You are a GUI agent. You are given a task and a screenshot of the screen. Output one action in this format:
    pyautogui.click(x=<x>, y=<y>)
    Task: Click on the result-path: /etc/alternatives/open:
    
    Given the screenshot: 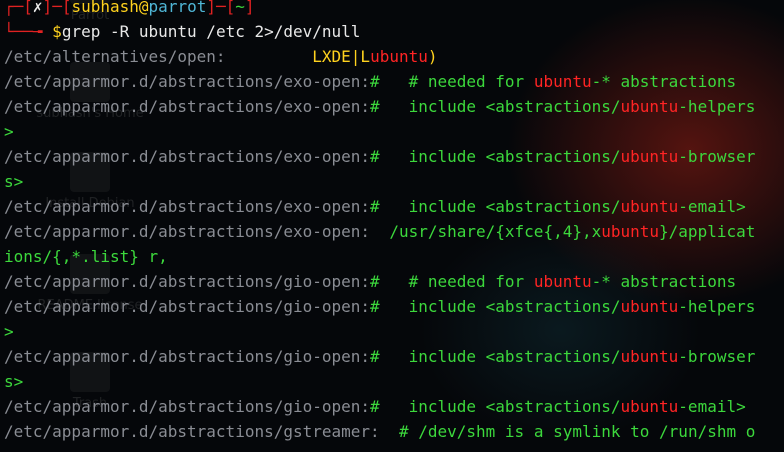 What is the action you would take?
    pyautogui.click(x=115, y=56)
    